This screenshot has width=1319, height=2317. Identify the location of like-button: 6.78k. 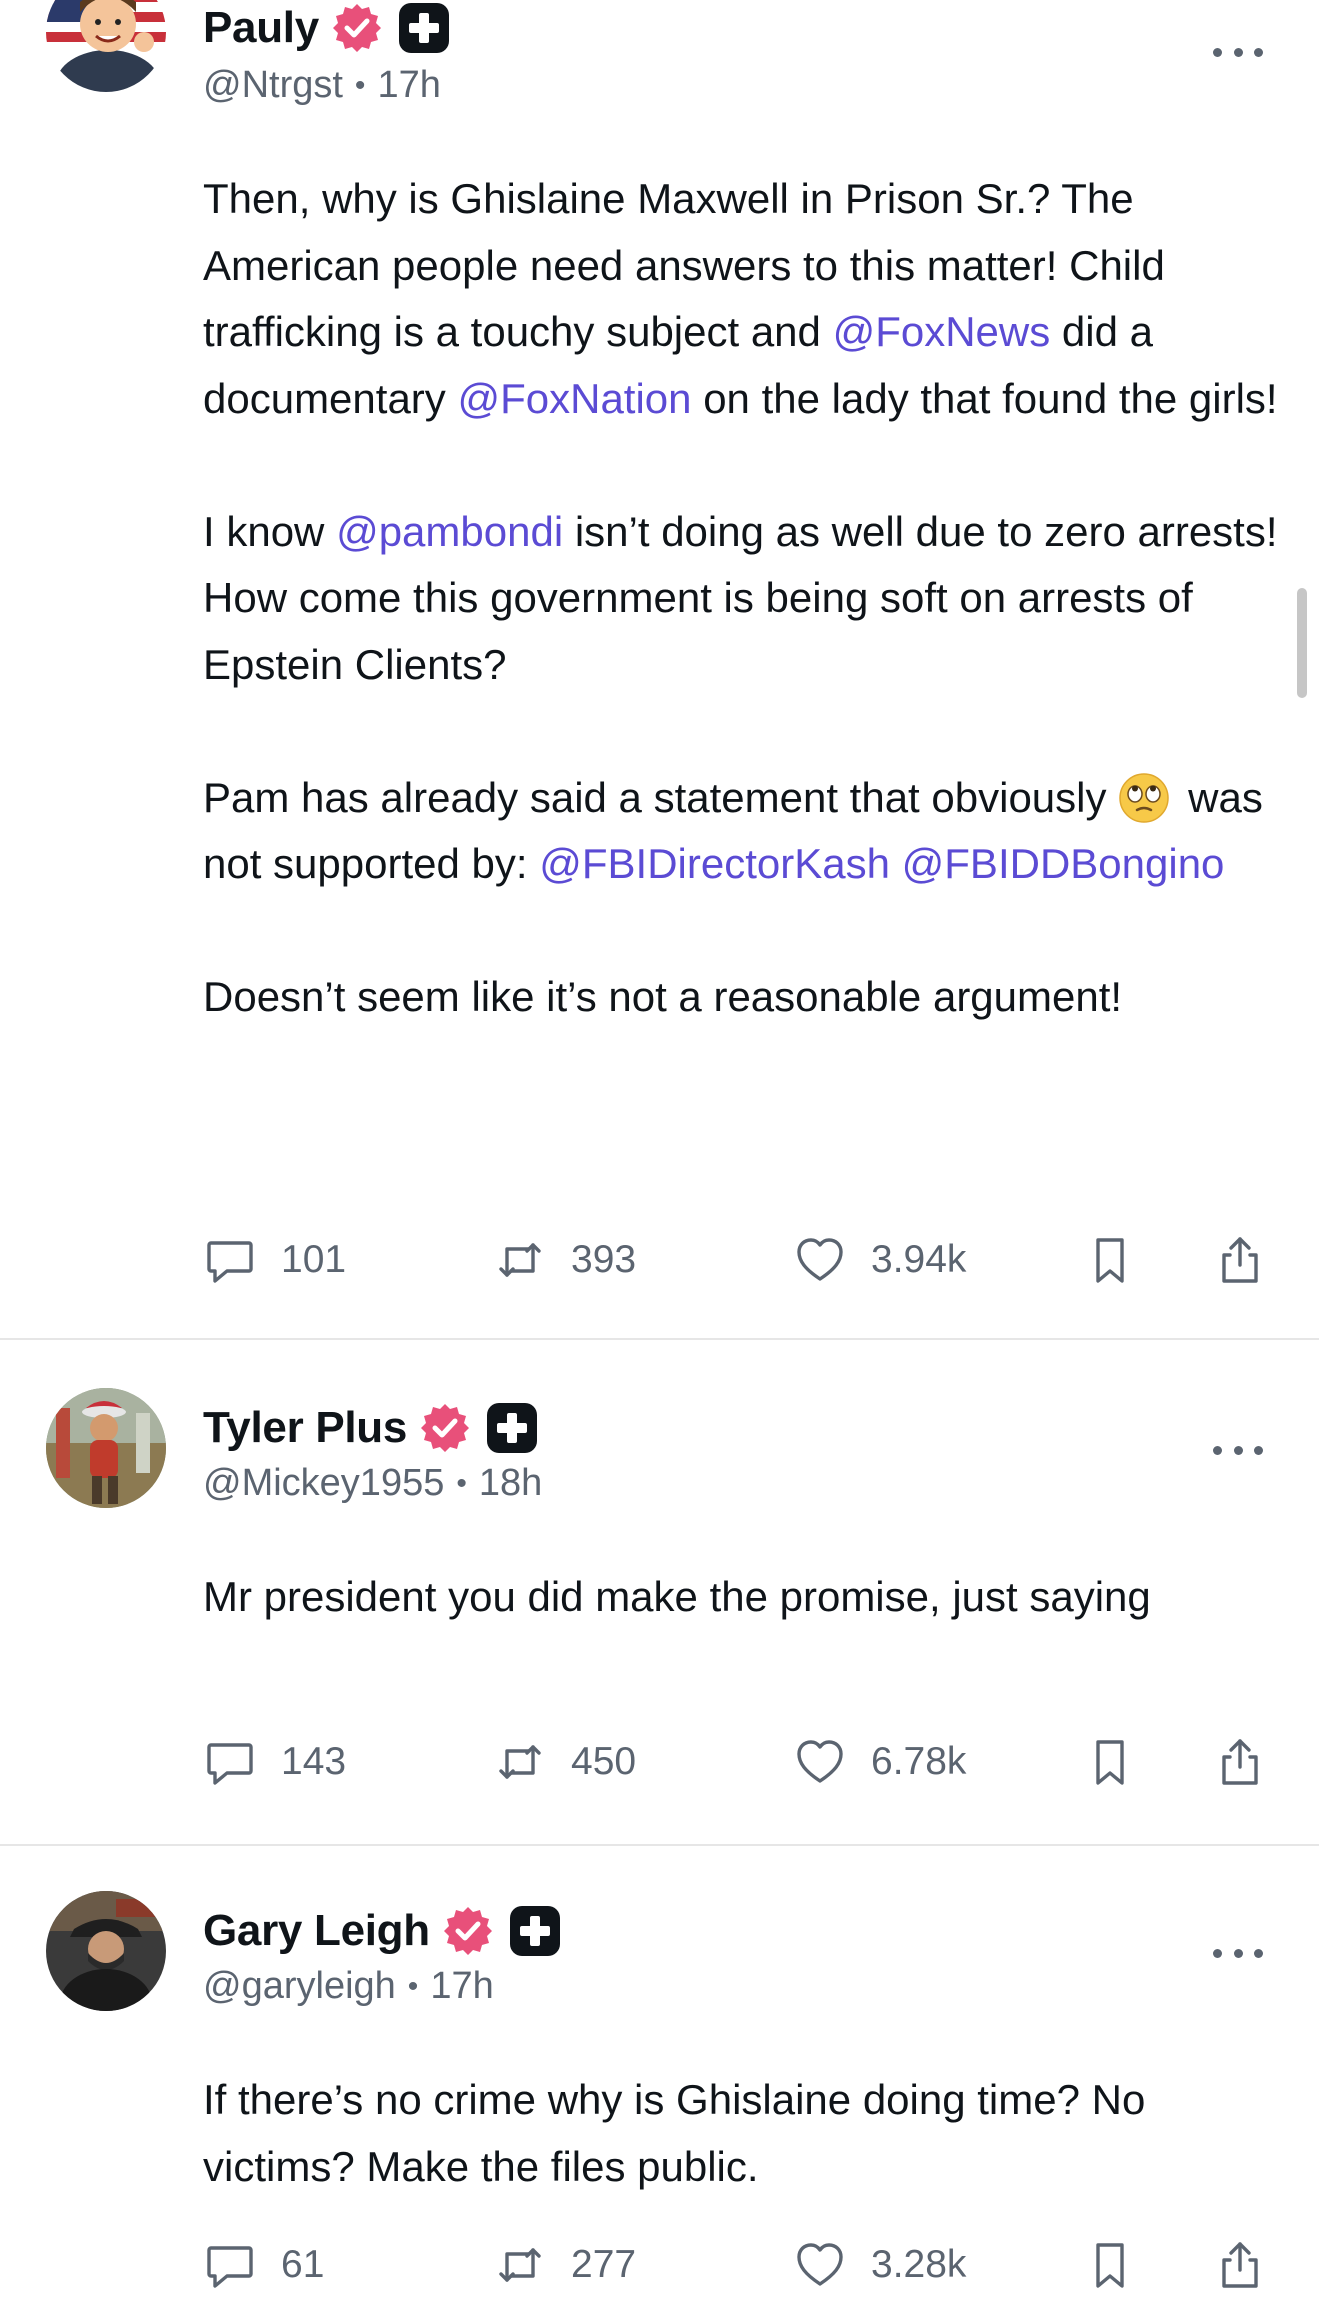
(879, 1762).